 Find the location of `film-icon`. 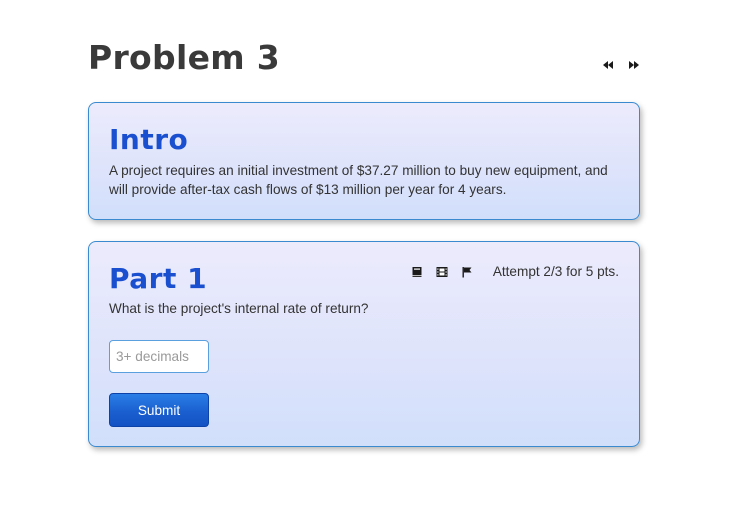

film-icon is located at coordinates (442, 272).